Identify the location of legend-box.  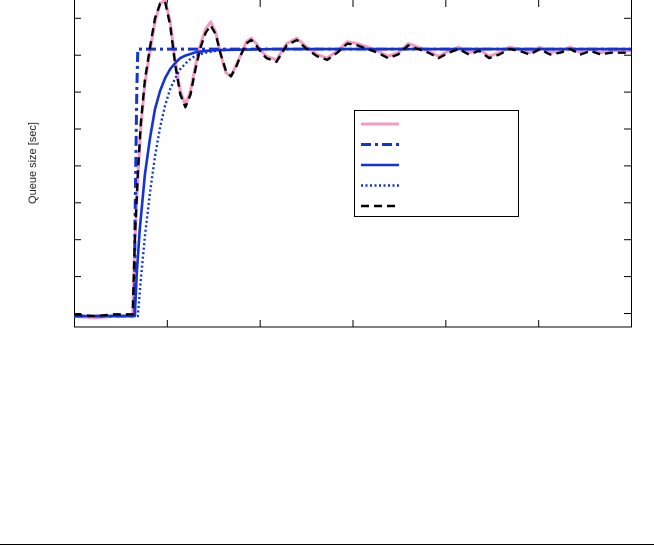
(436, 163).